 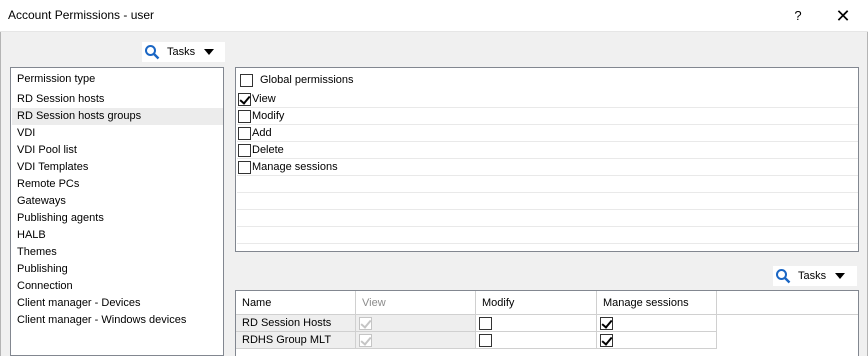 What do you see at coordinates (787, 303) in the screenshot?
I see `column-header-spacer` at bounding box center [787, 303].